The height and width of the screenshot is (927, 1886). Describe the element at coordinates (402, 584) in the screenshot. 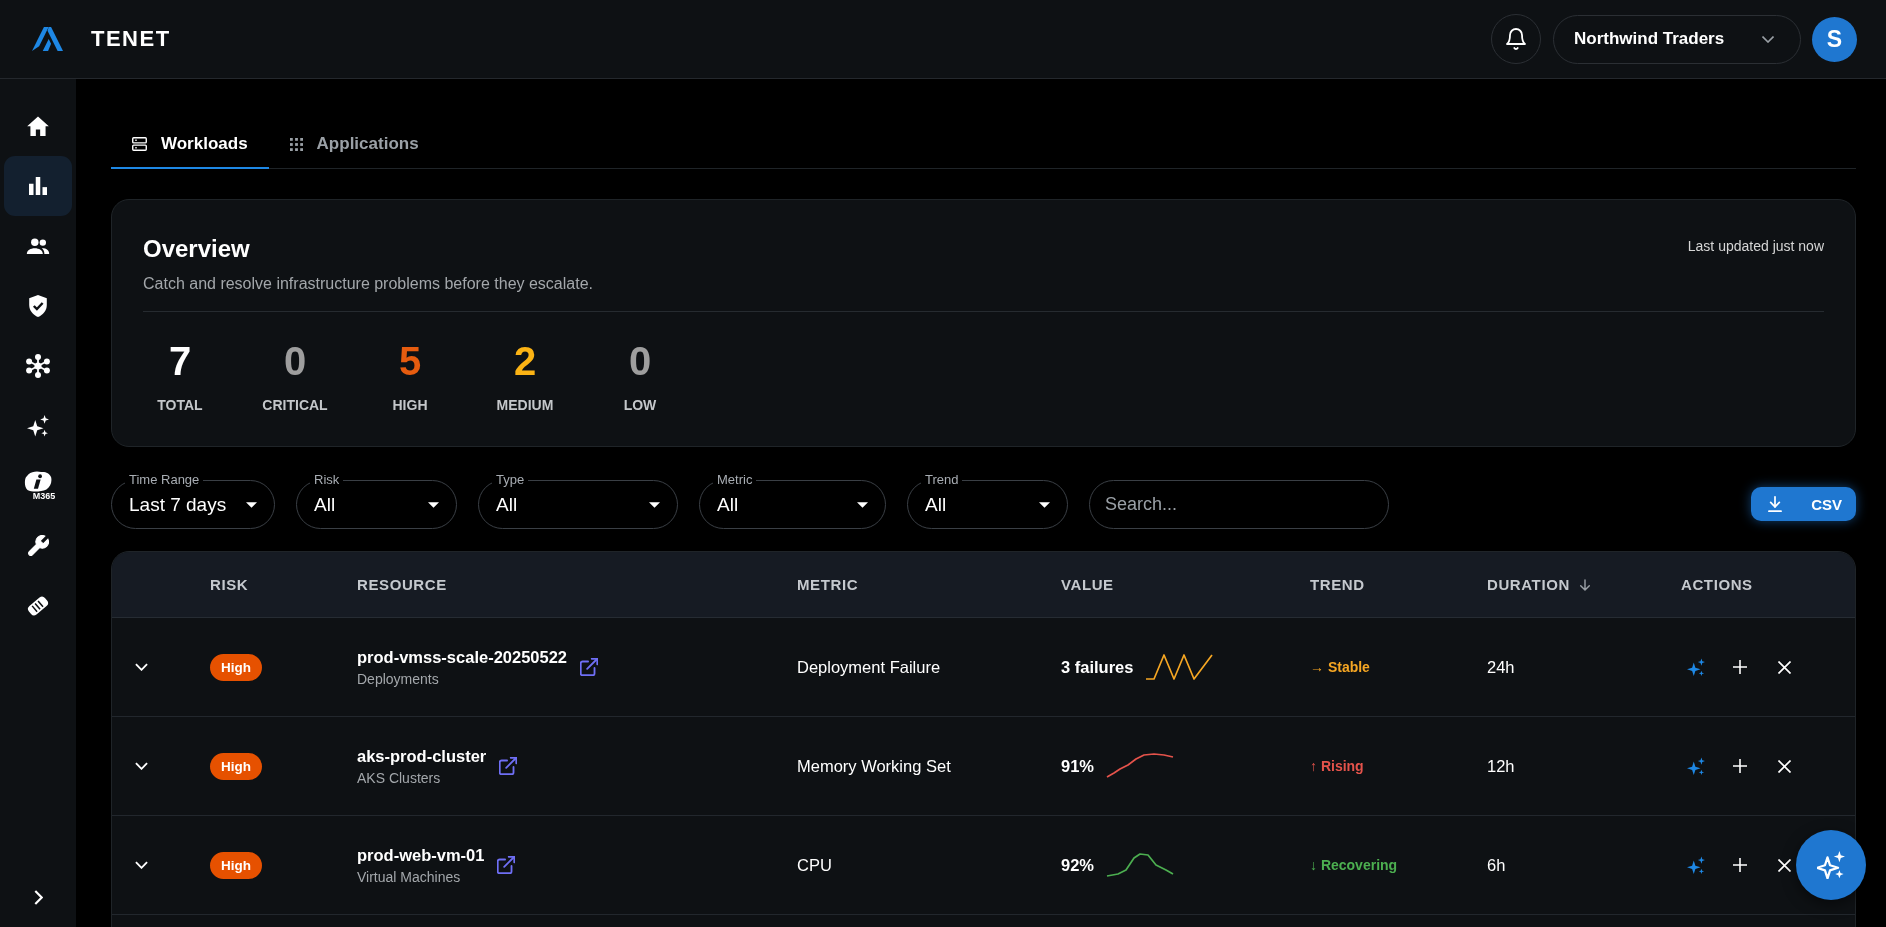

I see `column-header: RESOURCE` at that location.